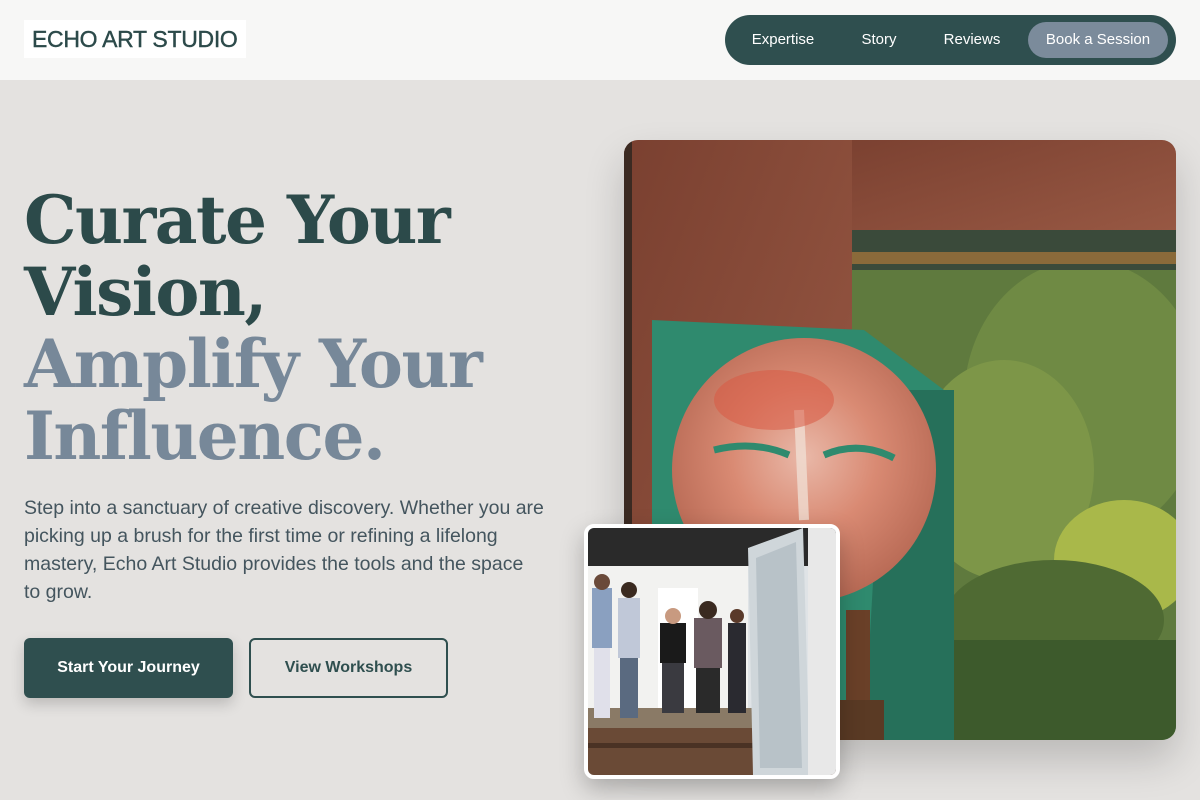 This screenshot has height=800, width=1200. Describe the element at coordinates (237, 220) in the screenshot. I see `headline-line-1: Curate Your` at that location.